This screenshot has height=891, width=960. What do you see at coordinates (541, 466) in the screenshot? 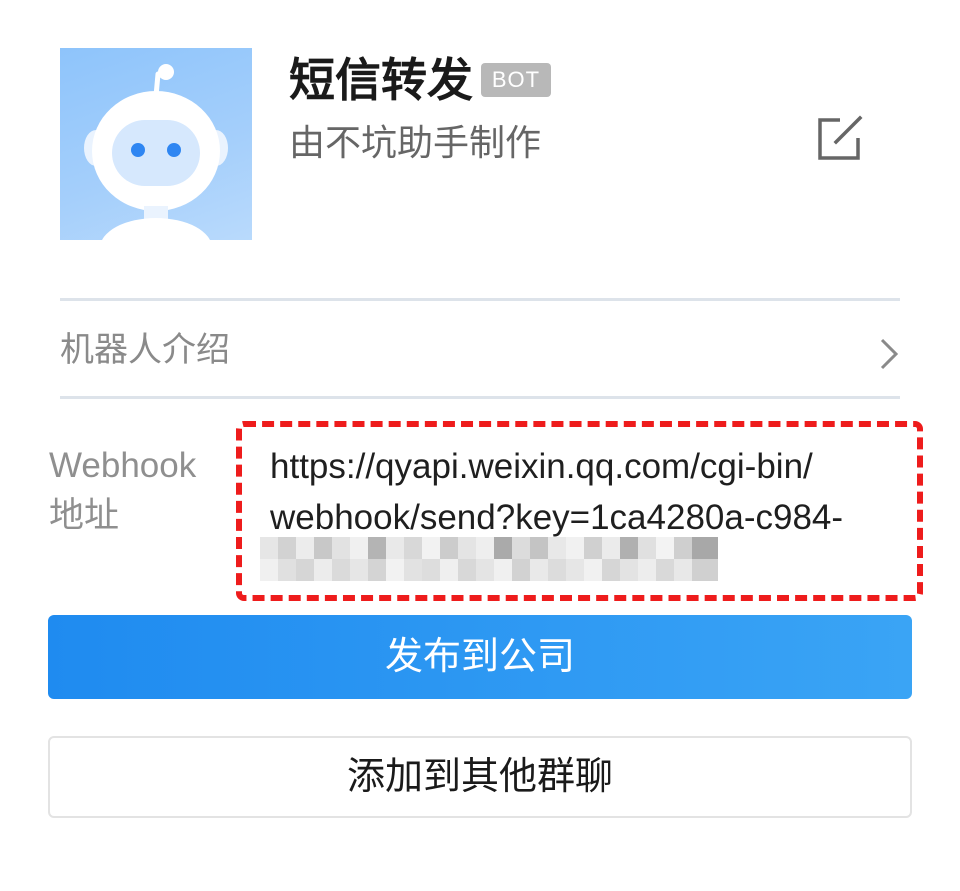
I see `webhook-url-line1: https://qyapi.weixin.qq.com/cgi-bin/` at bounding box center [541, 466].